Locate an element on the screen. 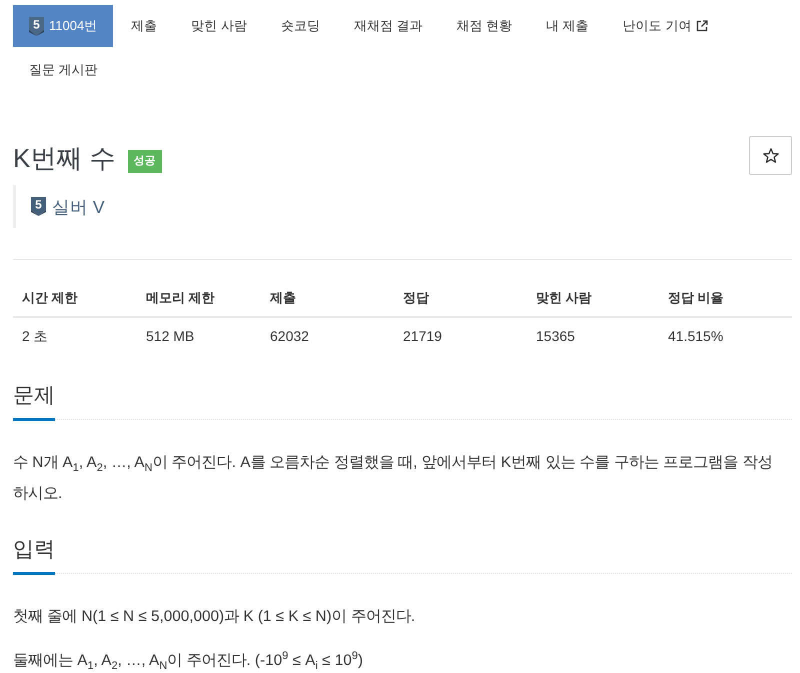 The width and height of the screenshot is (800, 673). nav-tab: 맞힌 사람 is located at coordinates (219, 26).